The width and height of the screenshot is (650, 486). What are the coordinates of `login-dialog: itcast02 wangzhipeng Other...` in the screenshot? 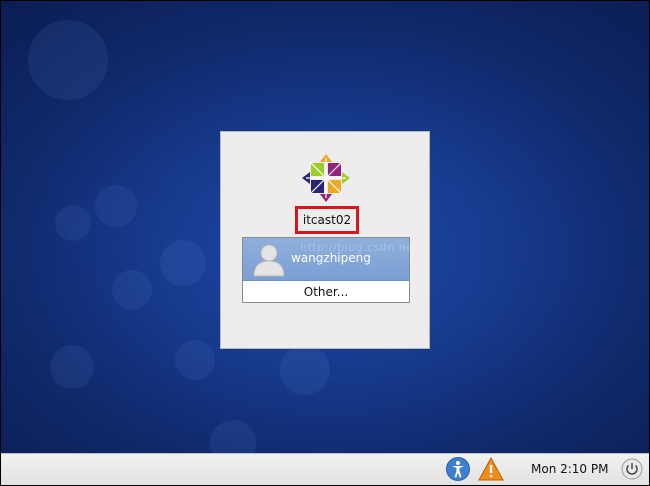 It's located at (325, 240).